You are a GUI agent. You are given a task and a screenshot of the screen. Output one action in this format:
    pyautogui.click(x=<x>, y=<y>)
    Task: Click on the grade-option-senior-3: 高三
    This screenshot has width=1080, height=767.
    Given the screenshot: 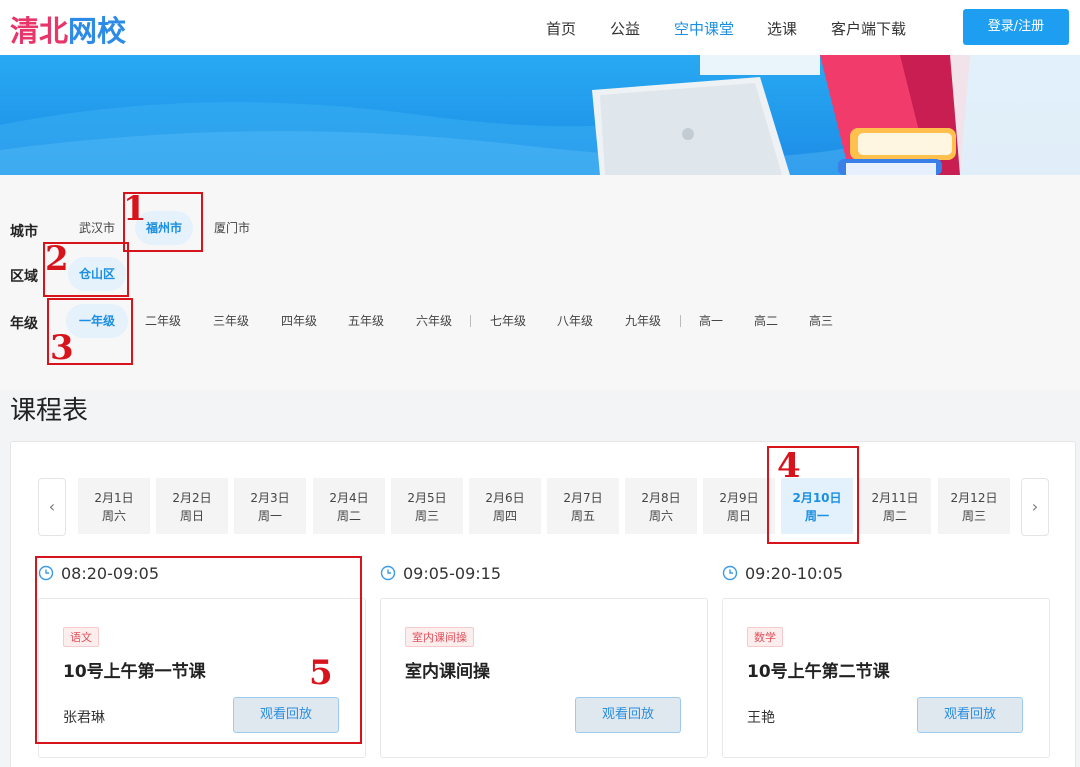 What is the action you would take?
    pyautogui.click(x=821, y=321)
    